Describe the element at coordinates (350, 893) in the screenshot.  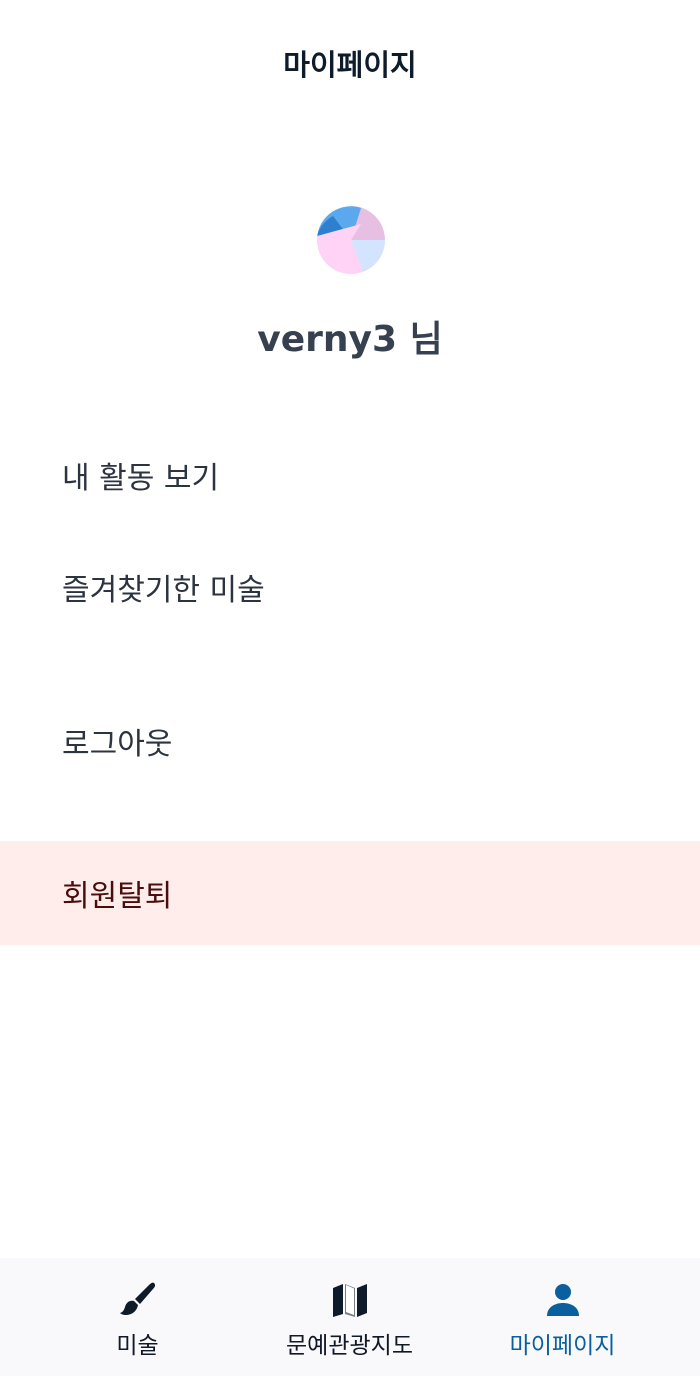
I see `menu-withdraw: 회원탈퇴` at that location.